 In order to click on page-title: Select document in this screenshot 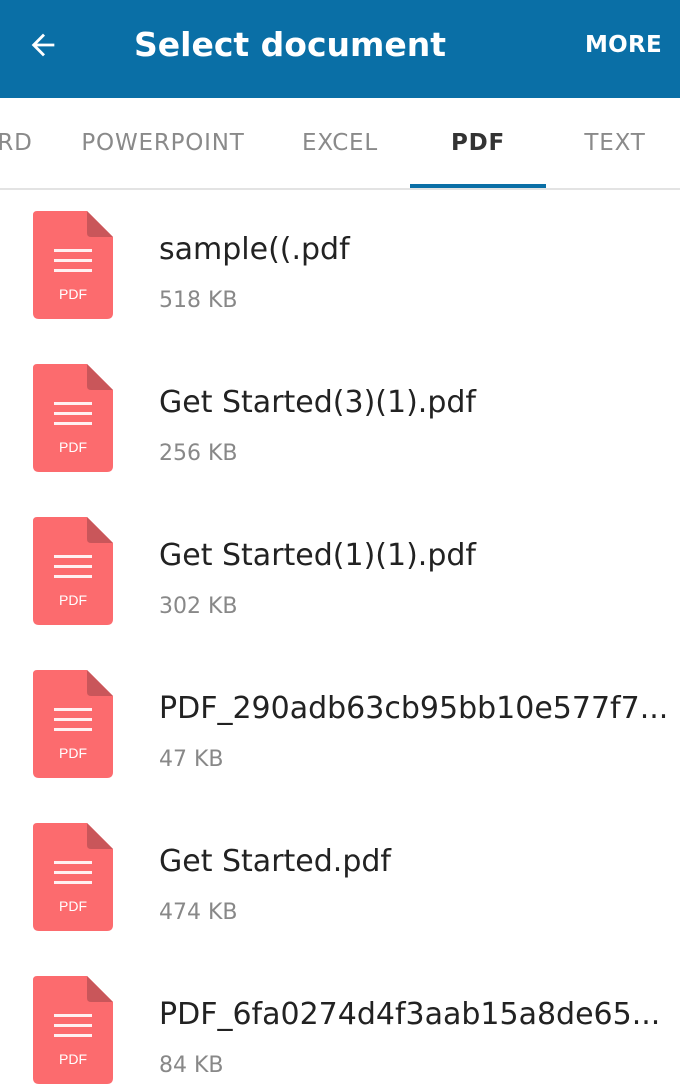, I will do `click(290, 44)`.